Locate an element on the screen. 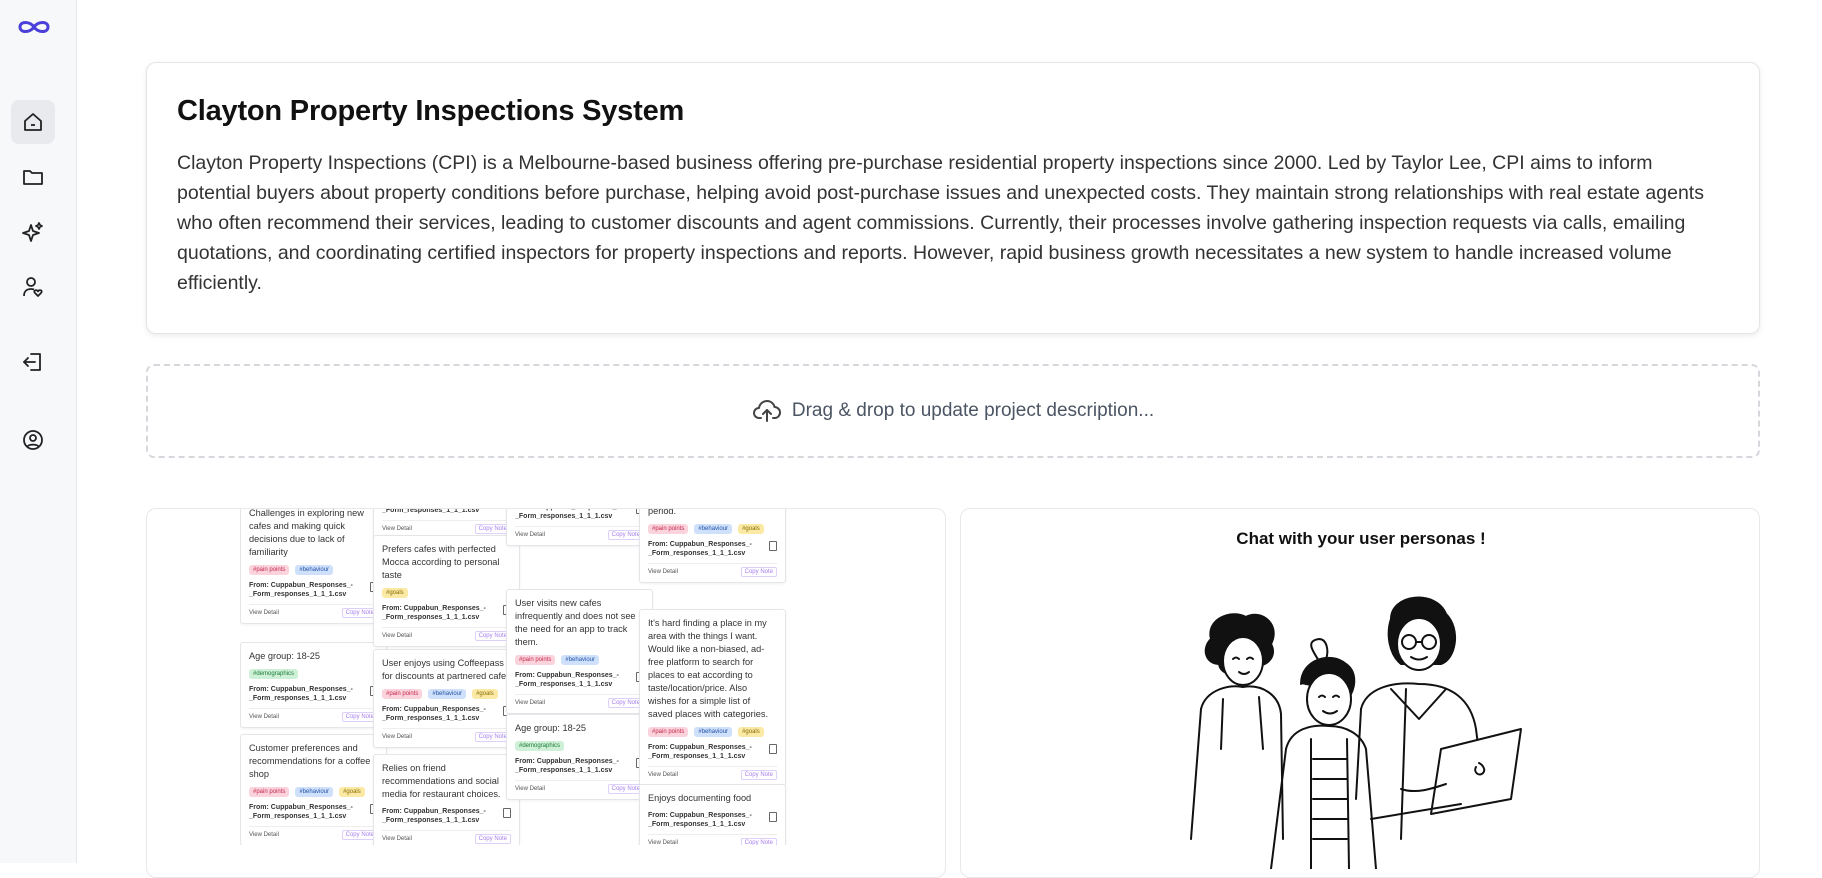 The width and height of the screenshot is (1822, 878). note-text: Enjoys documenting food is located at coordinates (712, 798).